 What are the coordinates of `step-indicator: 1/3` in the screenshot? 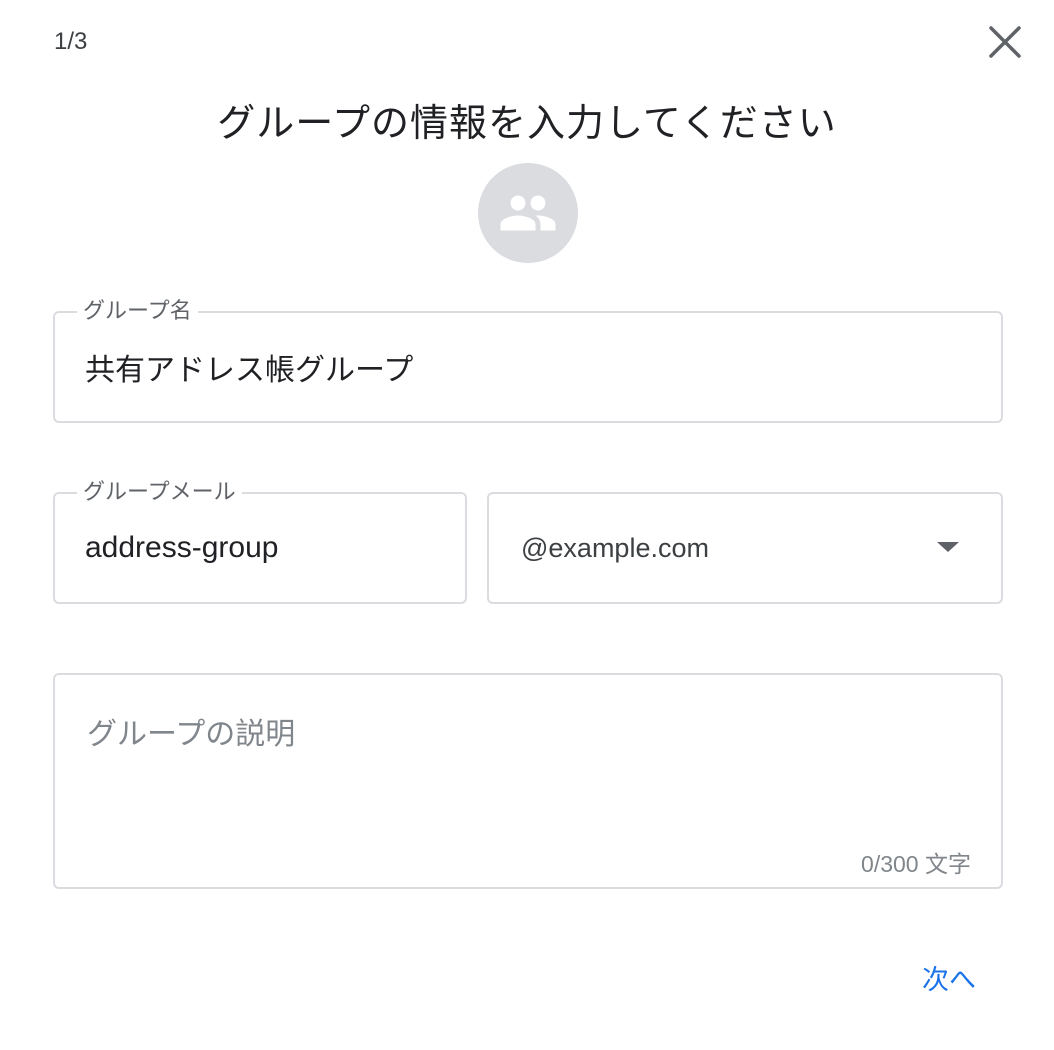 It's located at (71, 41).